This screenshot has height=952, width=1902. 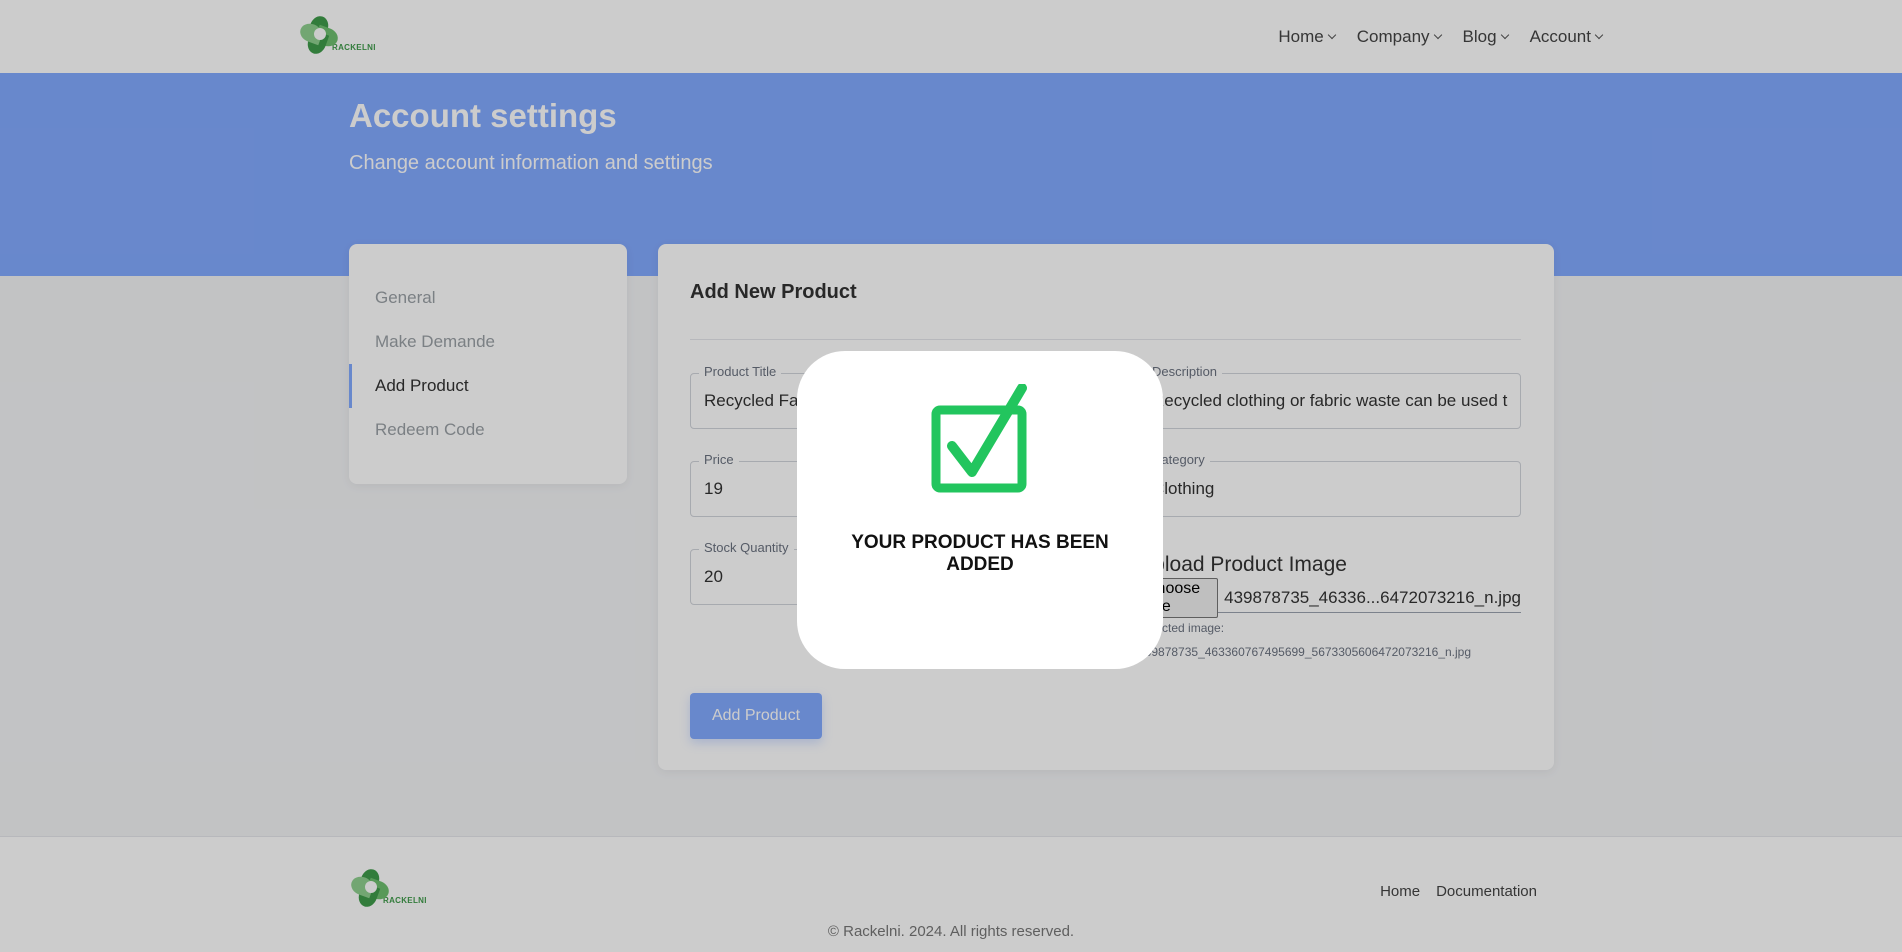 What do you see at coordinates (979, 438) in the screenshot?
I see `checkbox-check-icon` at bounding box center [979, 438].